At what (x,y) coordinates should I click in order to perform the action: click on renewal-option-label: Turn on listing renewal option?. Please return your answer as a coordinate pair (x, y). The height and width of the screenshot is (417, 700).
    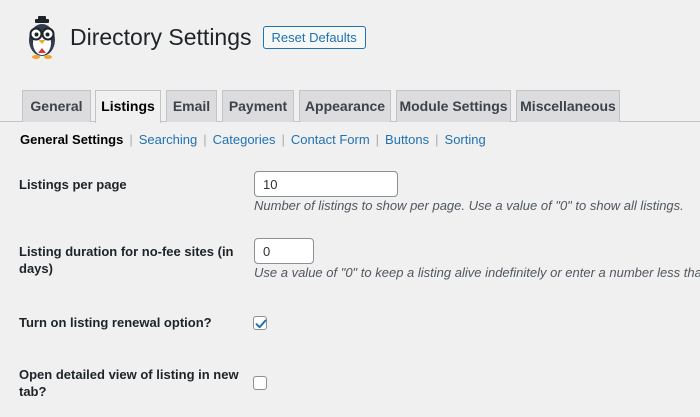
    Looking at the image, I should click on (115, 322).